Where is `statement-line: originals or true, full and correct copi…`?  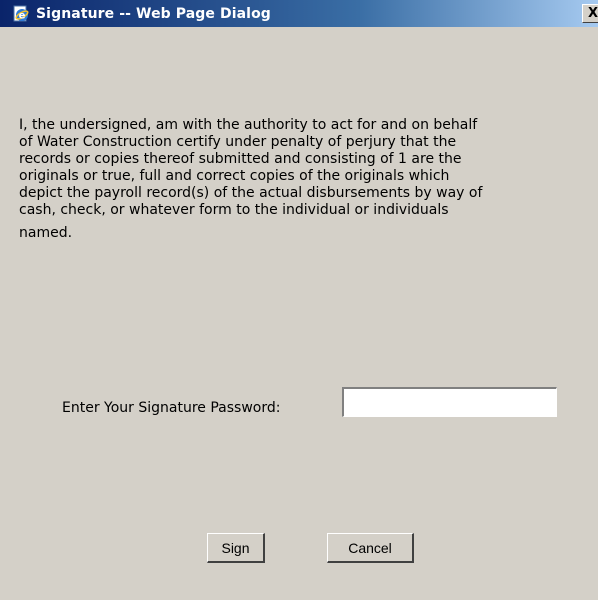 statement-line: originals or true, full and correct copi… is located at coordinates (234, 176).